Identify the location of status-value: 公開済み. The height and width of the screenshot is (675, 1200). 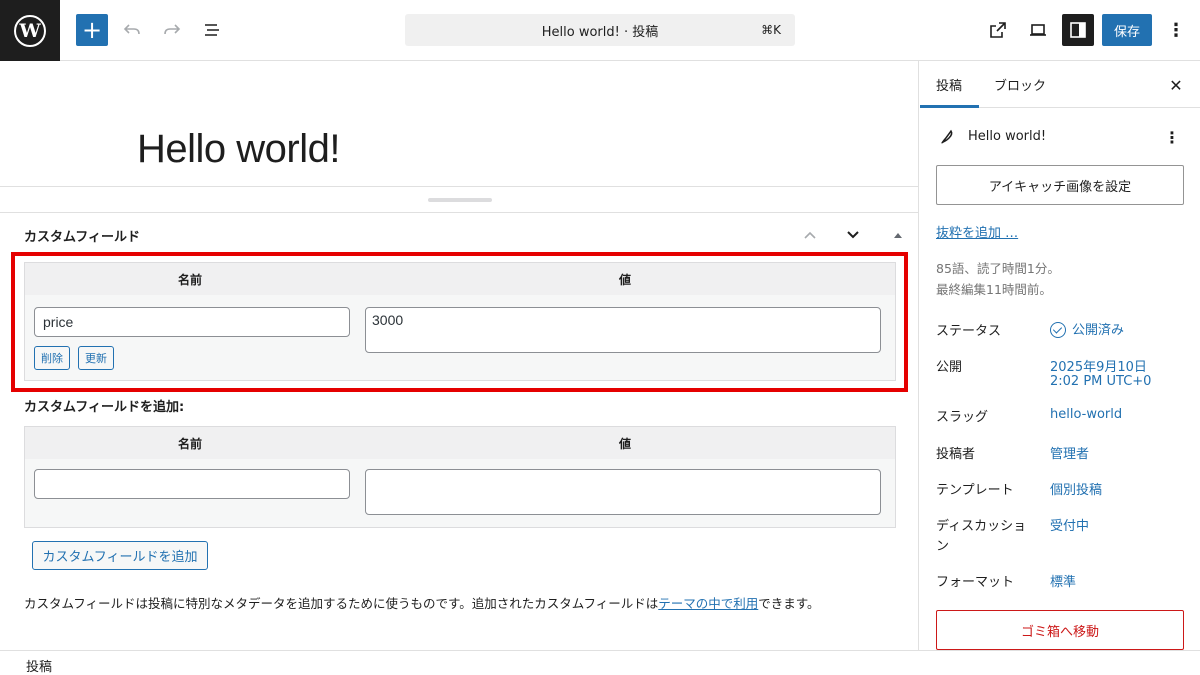
(1087, 329).